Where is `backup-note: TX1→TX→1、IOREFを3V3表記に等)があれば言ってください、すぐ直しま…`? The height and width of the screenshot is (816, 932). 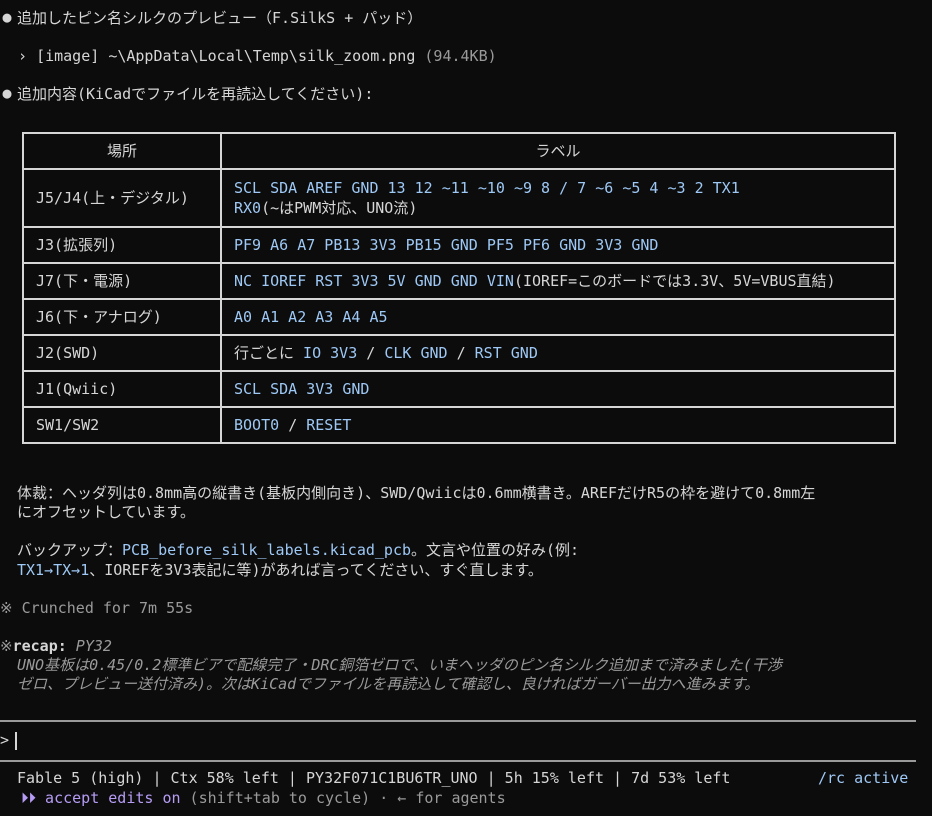 backup-note: TX1→TX→1、IOREFを3V3表記に等)があれば言ってください、すぐ直しま… is located at coordinates (280, 570).